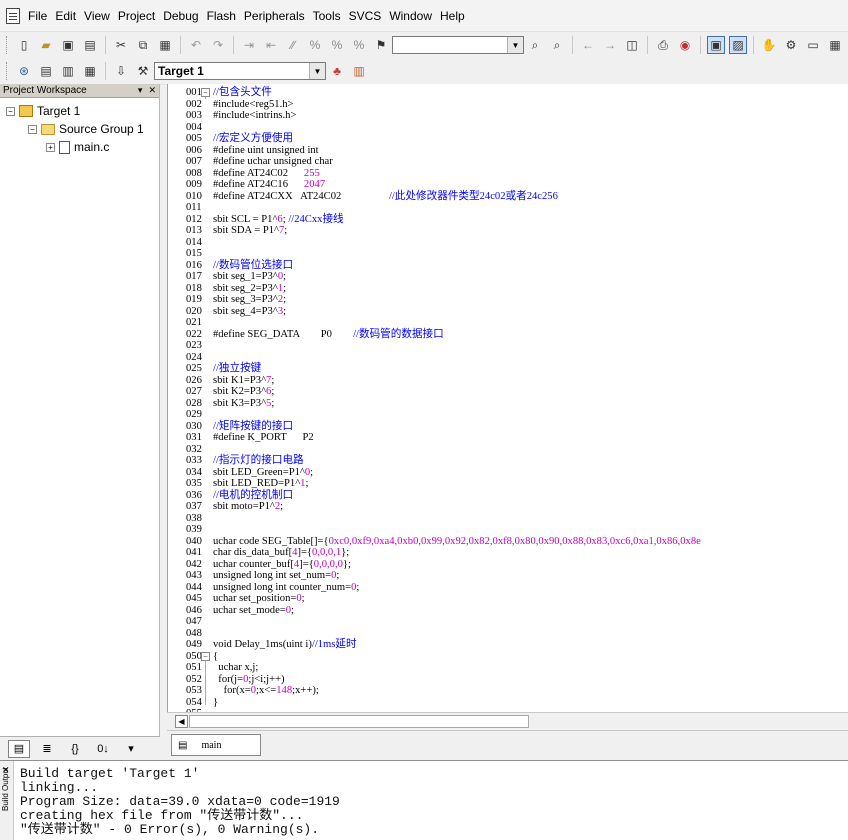 The height and width of the screenshot is (840, 848). I want to click on books-tab-icon: ≣, so click(47, 749).